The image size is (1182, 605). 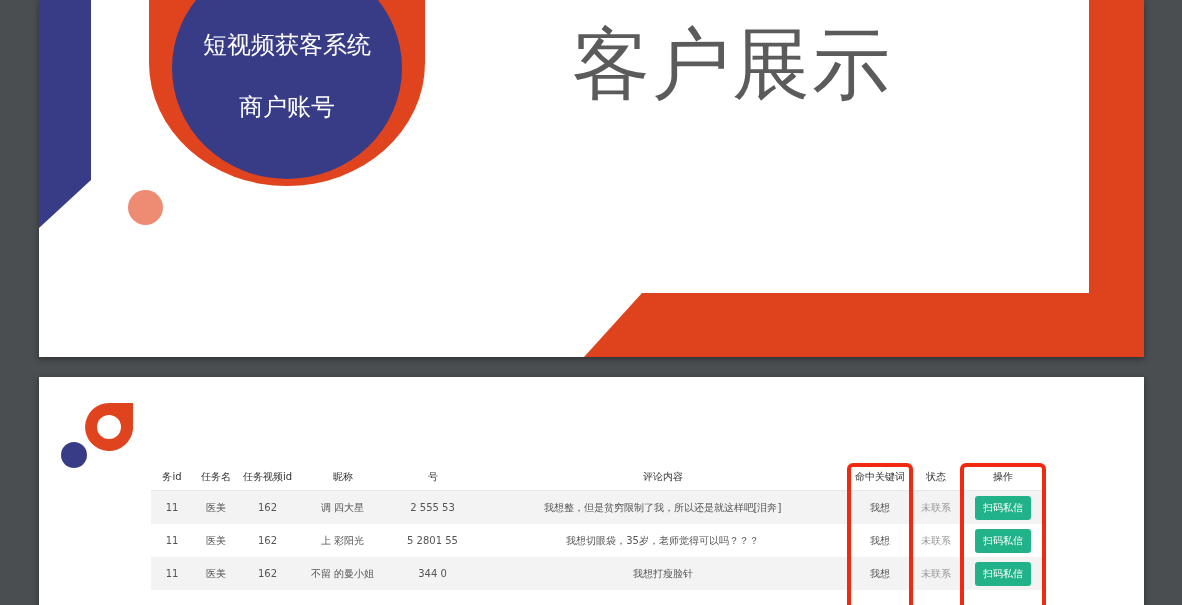 What do you see at coordinates (432, 573) in the screenshot?
I see `table-cell: 344 0` at bounding box center [432, 573].